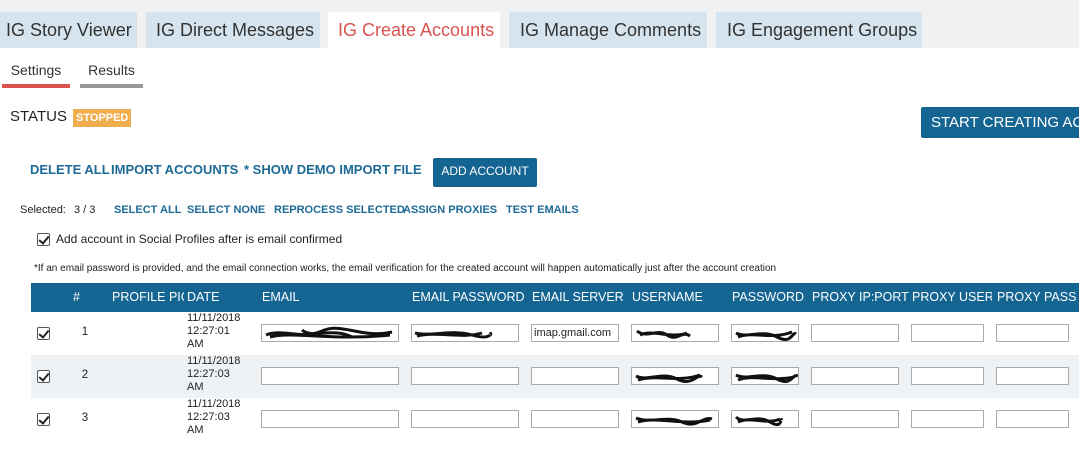  I want to click on select-none-link: SELECT NONE, so click(226, 210).